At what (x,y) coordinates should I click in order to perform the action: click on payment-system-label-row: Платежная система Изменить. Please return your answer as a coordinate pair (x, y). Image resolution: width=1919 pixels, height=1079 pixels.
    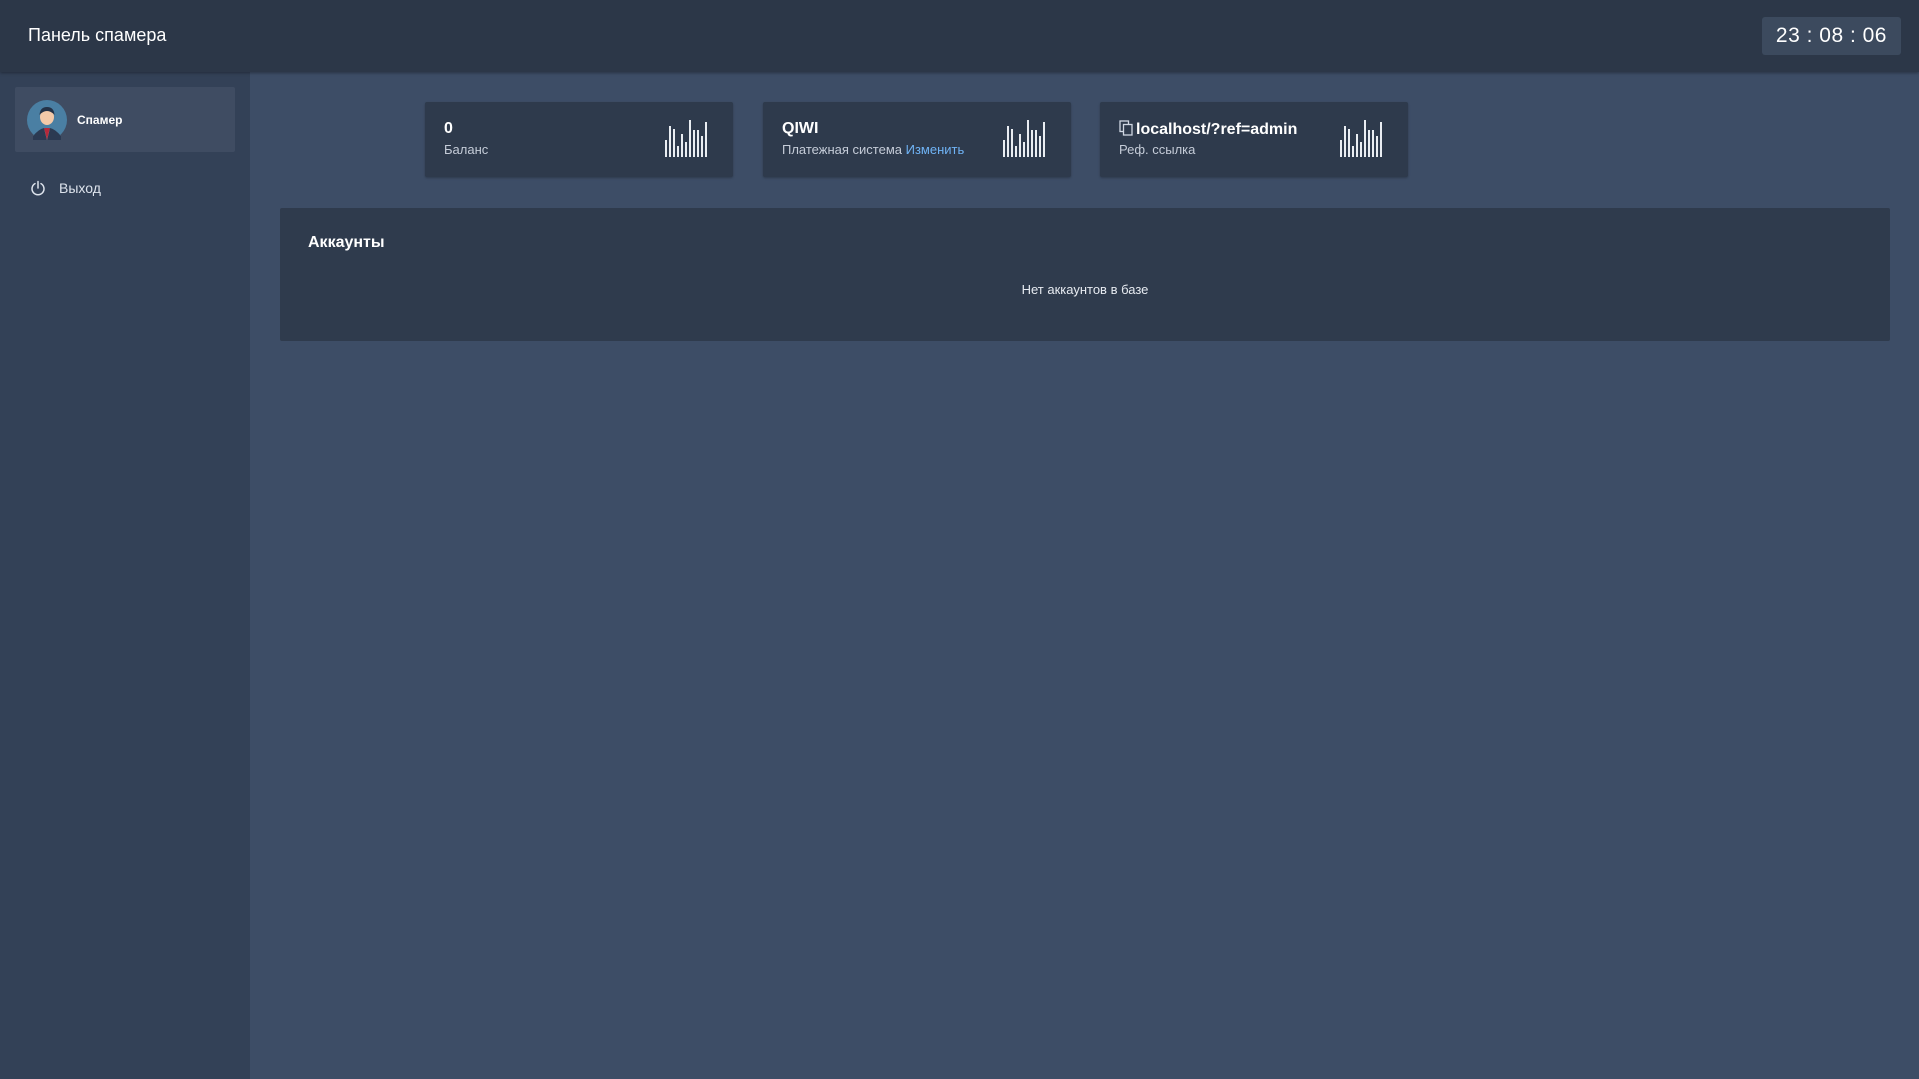
    Looking at the image, I should click on (873, 149).